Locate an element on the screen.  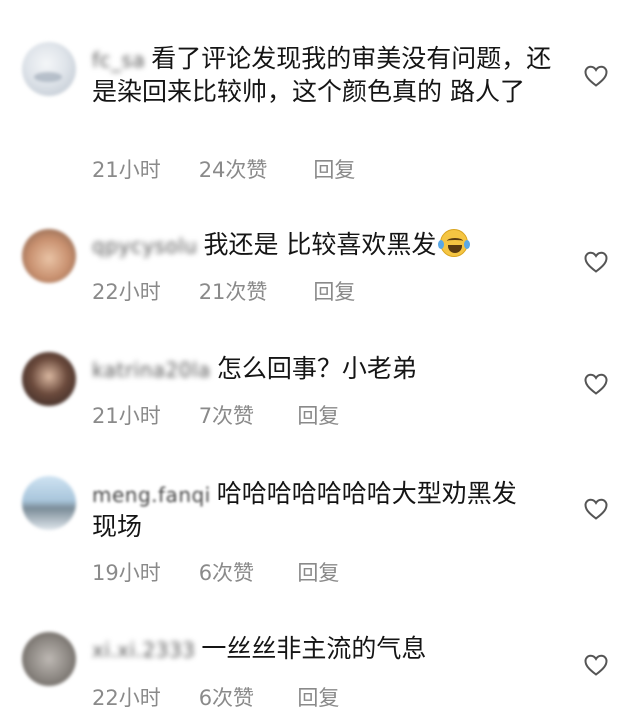
comment-body: 怎么回事？小老弟 is located at coordinates (316, 368).